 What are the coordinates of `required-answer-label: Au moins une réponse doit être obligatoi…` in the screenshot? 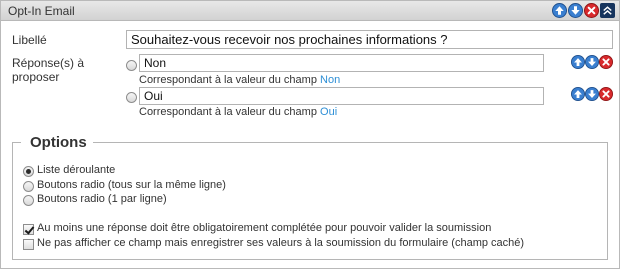 It's located at (264, 228).